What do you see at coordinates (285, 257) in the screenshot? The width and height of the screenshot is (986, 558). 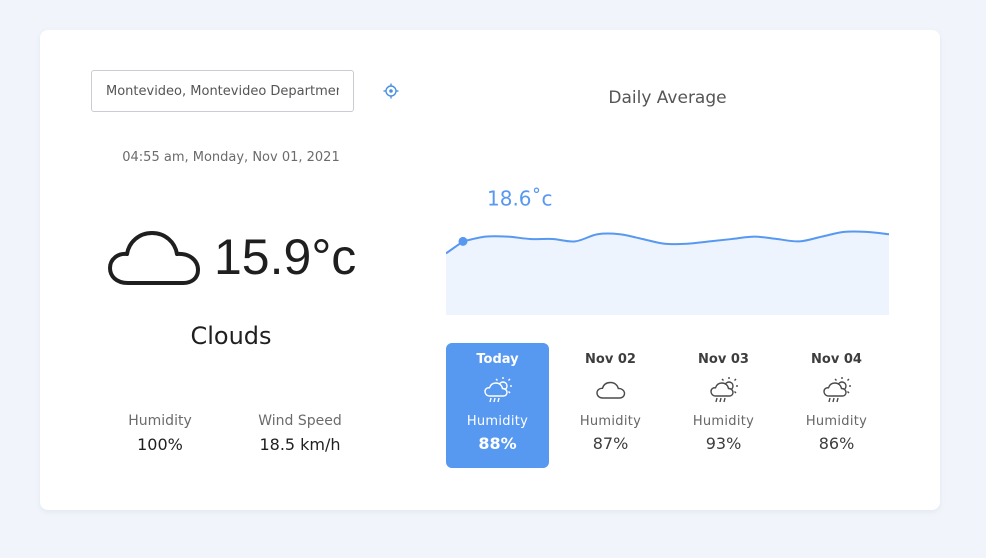 I see `current-temperature: 15.9°c` at bounding box center [285, 257].